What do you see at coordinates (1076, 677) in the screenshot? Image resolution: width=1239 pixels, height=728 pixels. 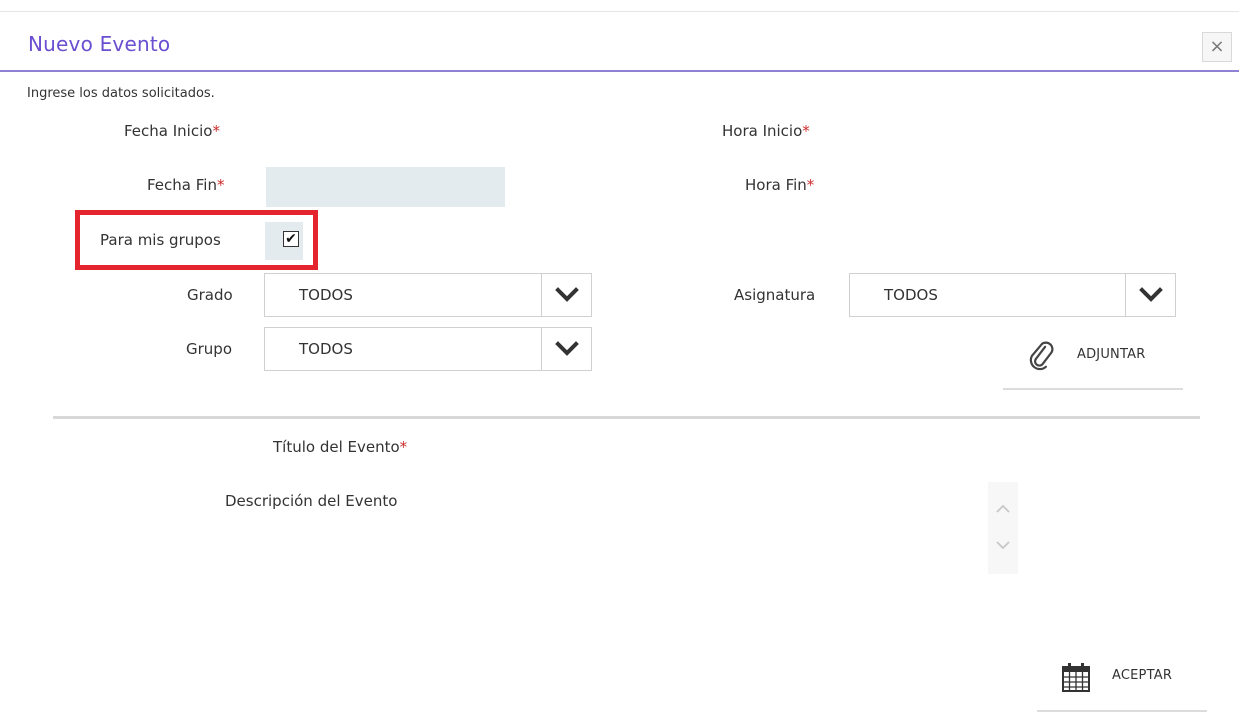 I see `calendar-icon` at bounding box center [1076, 677].